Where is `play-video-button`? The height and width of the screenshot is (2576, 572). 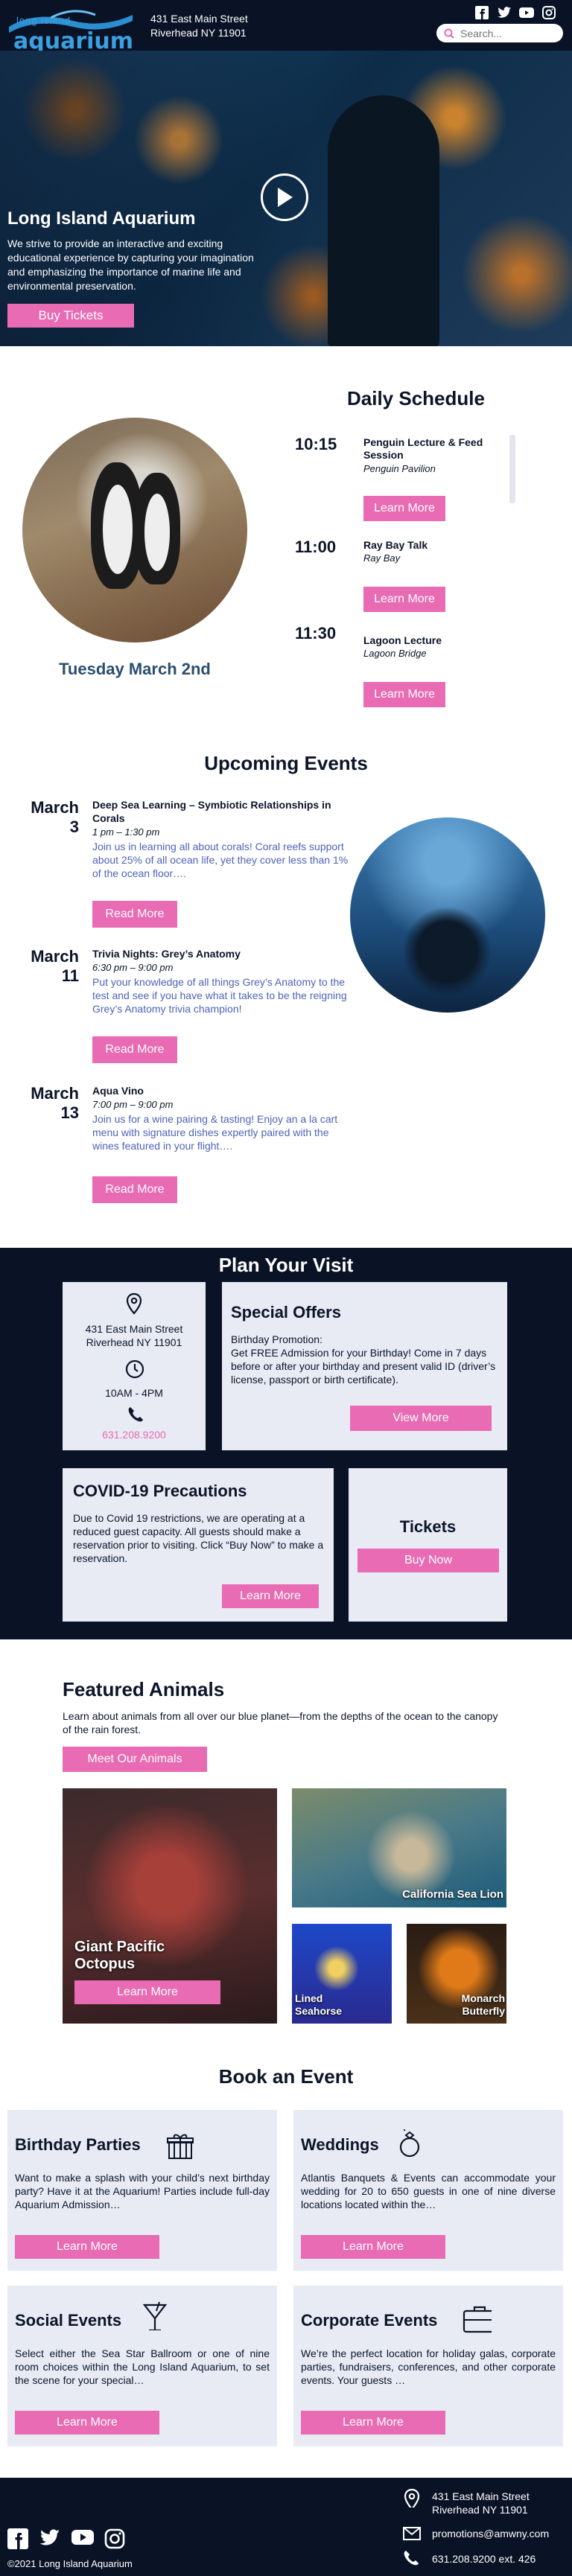
play-video-button is located at coordinates (284, 197).